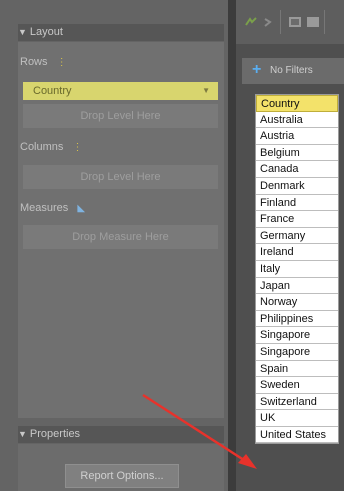  I want to click on undo-icon, so click(251, 22).